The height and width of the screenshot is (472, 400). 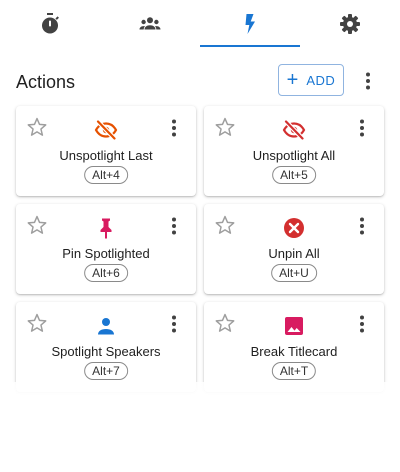 What do you see at coordinates (294, 175) in the screenshot?
I see `hotkey-chip: Alt+5` at bounding box center [294, 175].